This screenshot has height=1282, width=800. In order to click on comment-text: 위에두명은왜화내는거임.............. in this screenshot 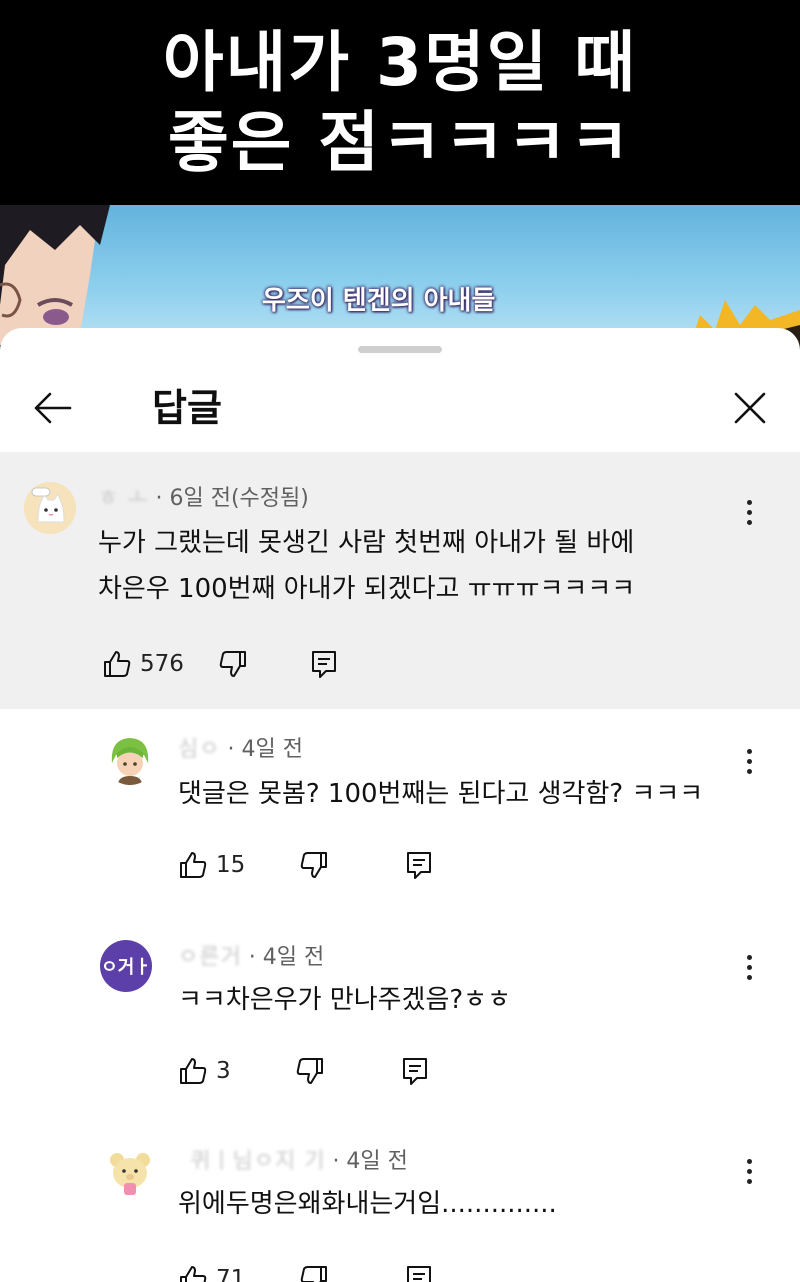, I will do `click(367, 1204)`.